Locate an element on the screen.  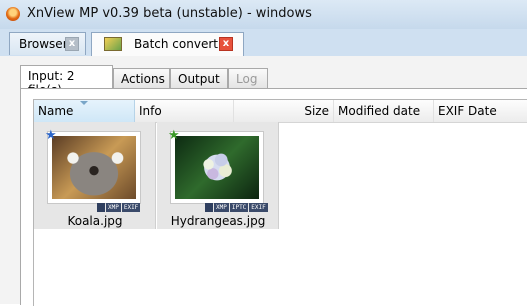
thumbnail-item: ★ XMP IPTC EXIF Hydrangeas.jpg is located at coordinates (218, 175).